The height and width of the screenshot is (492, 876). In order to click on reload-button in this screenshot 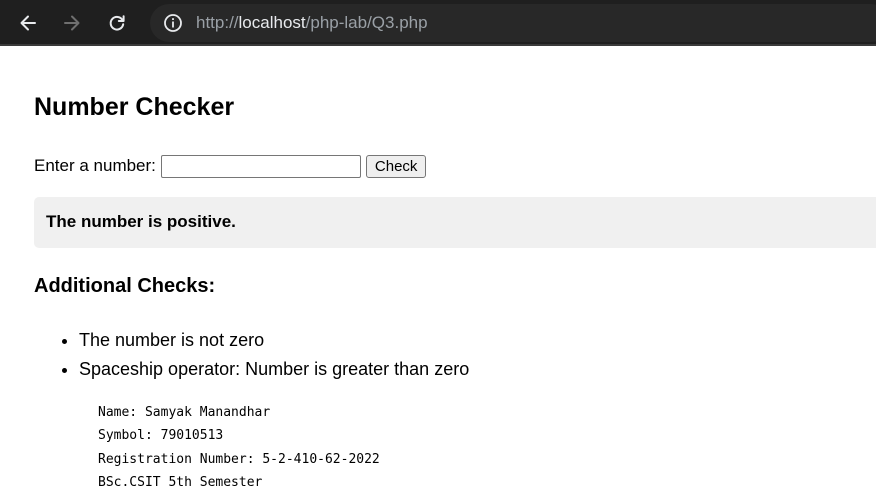, I will do `click(117, 23)`.